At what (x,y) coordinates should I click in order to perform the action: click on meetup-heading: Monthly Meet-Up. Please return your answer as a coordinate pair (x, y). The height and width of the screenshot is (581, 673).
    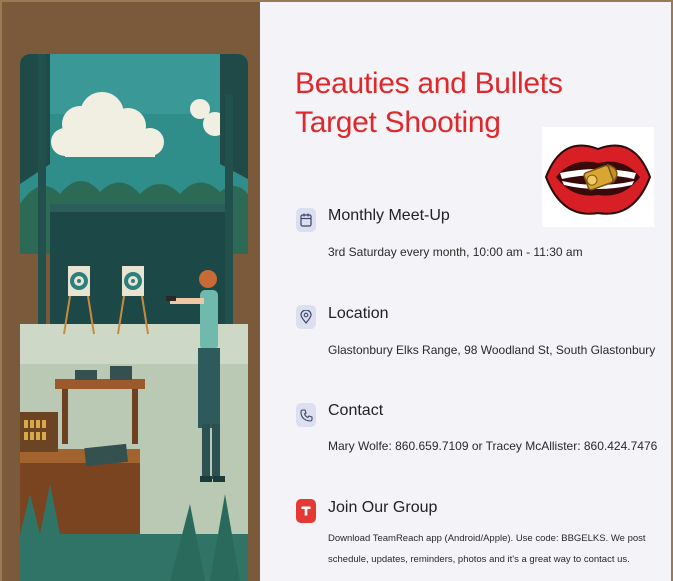
    Looking at the image, I should click on (389, 215).